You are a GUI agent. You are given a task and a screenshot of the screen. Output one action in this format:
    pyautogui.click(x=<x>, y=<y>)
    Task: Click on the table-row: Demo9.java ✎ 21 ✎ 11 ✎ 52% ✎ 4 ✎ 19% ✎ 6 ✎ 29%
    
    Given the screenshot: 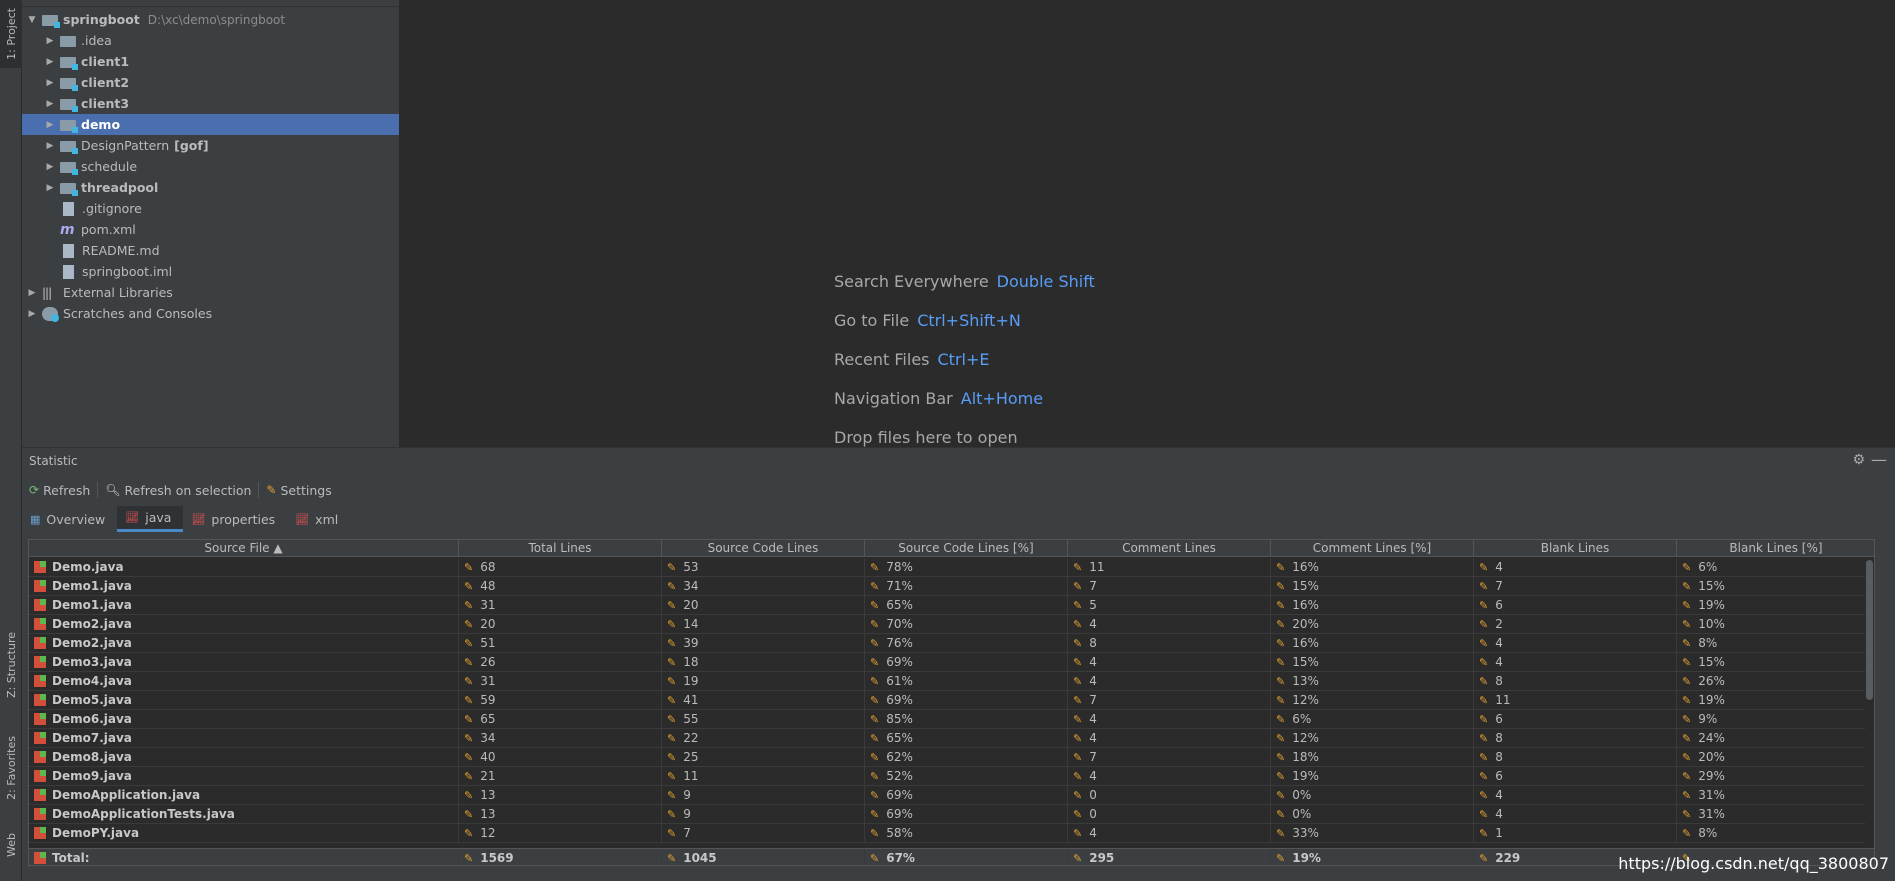 What is the action you would take?
    pyautogui.click(x=951, y=776)
    